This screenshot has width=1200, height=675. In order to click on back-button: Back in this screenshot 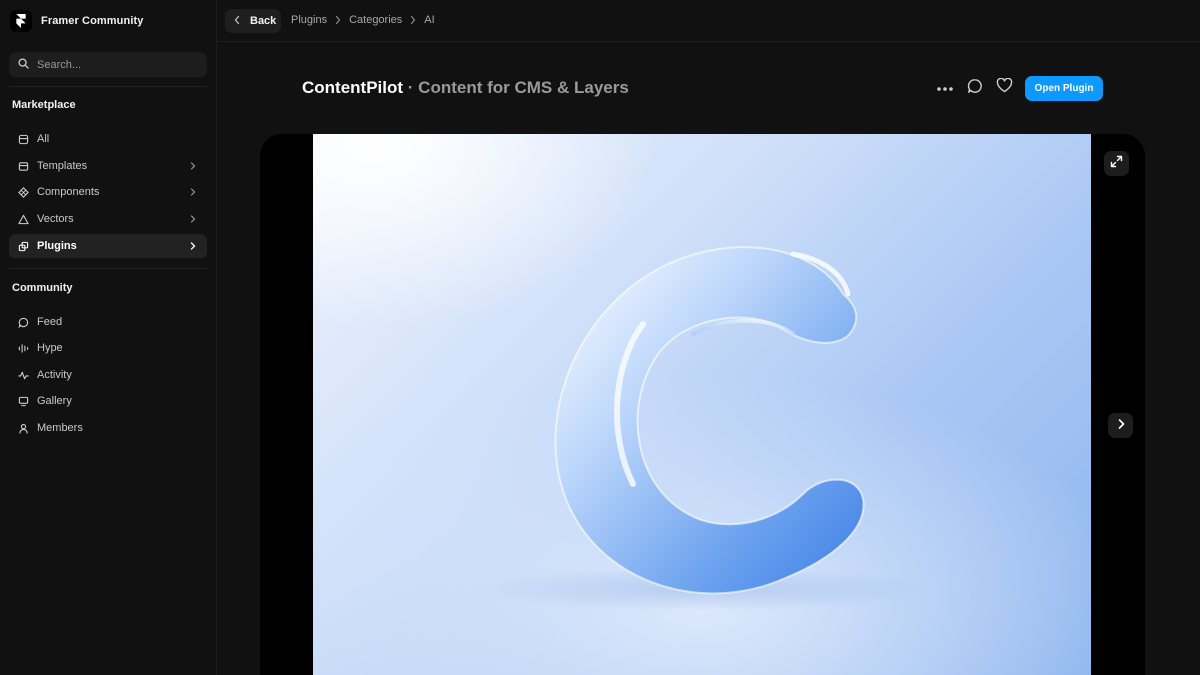, I will do `click(253, 21)`.